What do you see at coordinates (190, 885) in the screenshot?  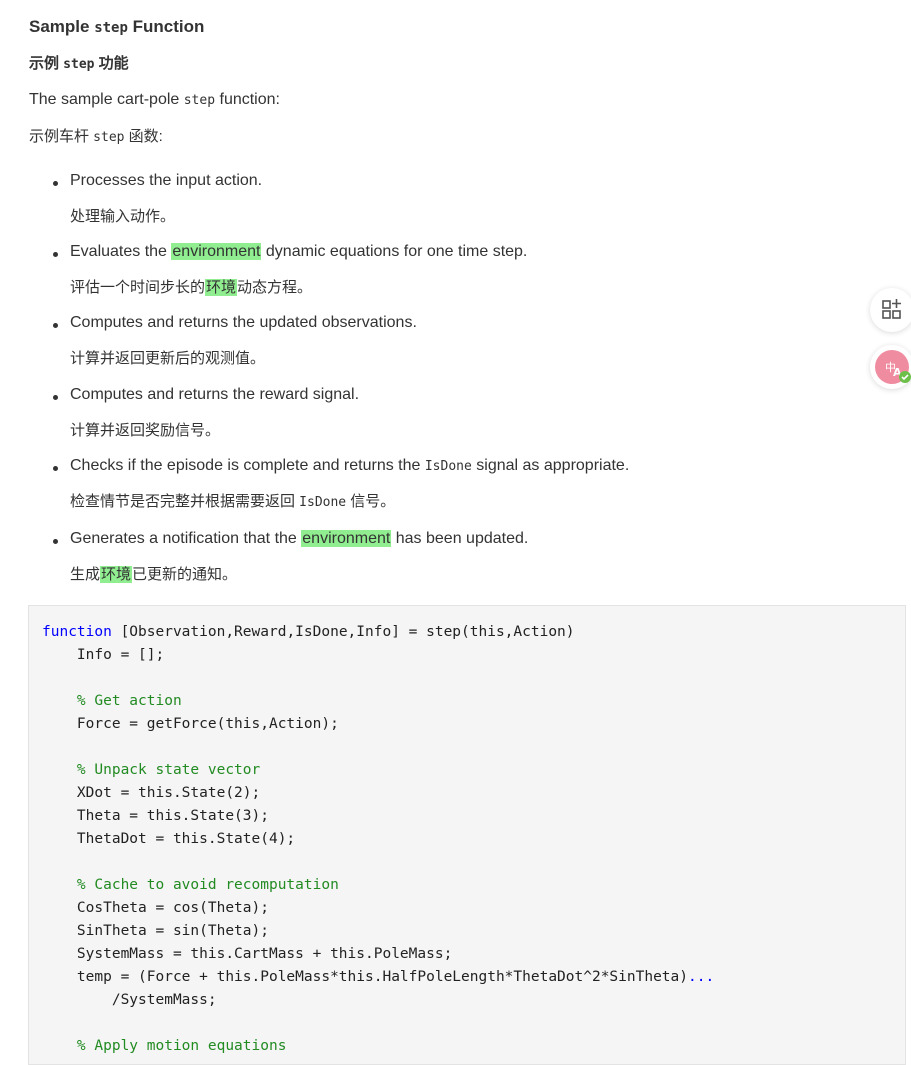 I see `code-comment: % Cache to avoid recomputation` at bounding box center [190, 885].